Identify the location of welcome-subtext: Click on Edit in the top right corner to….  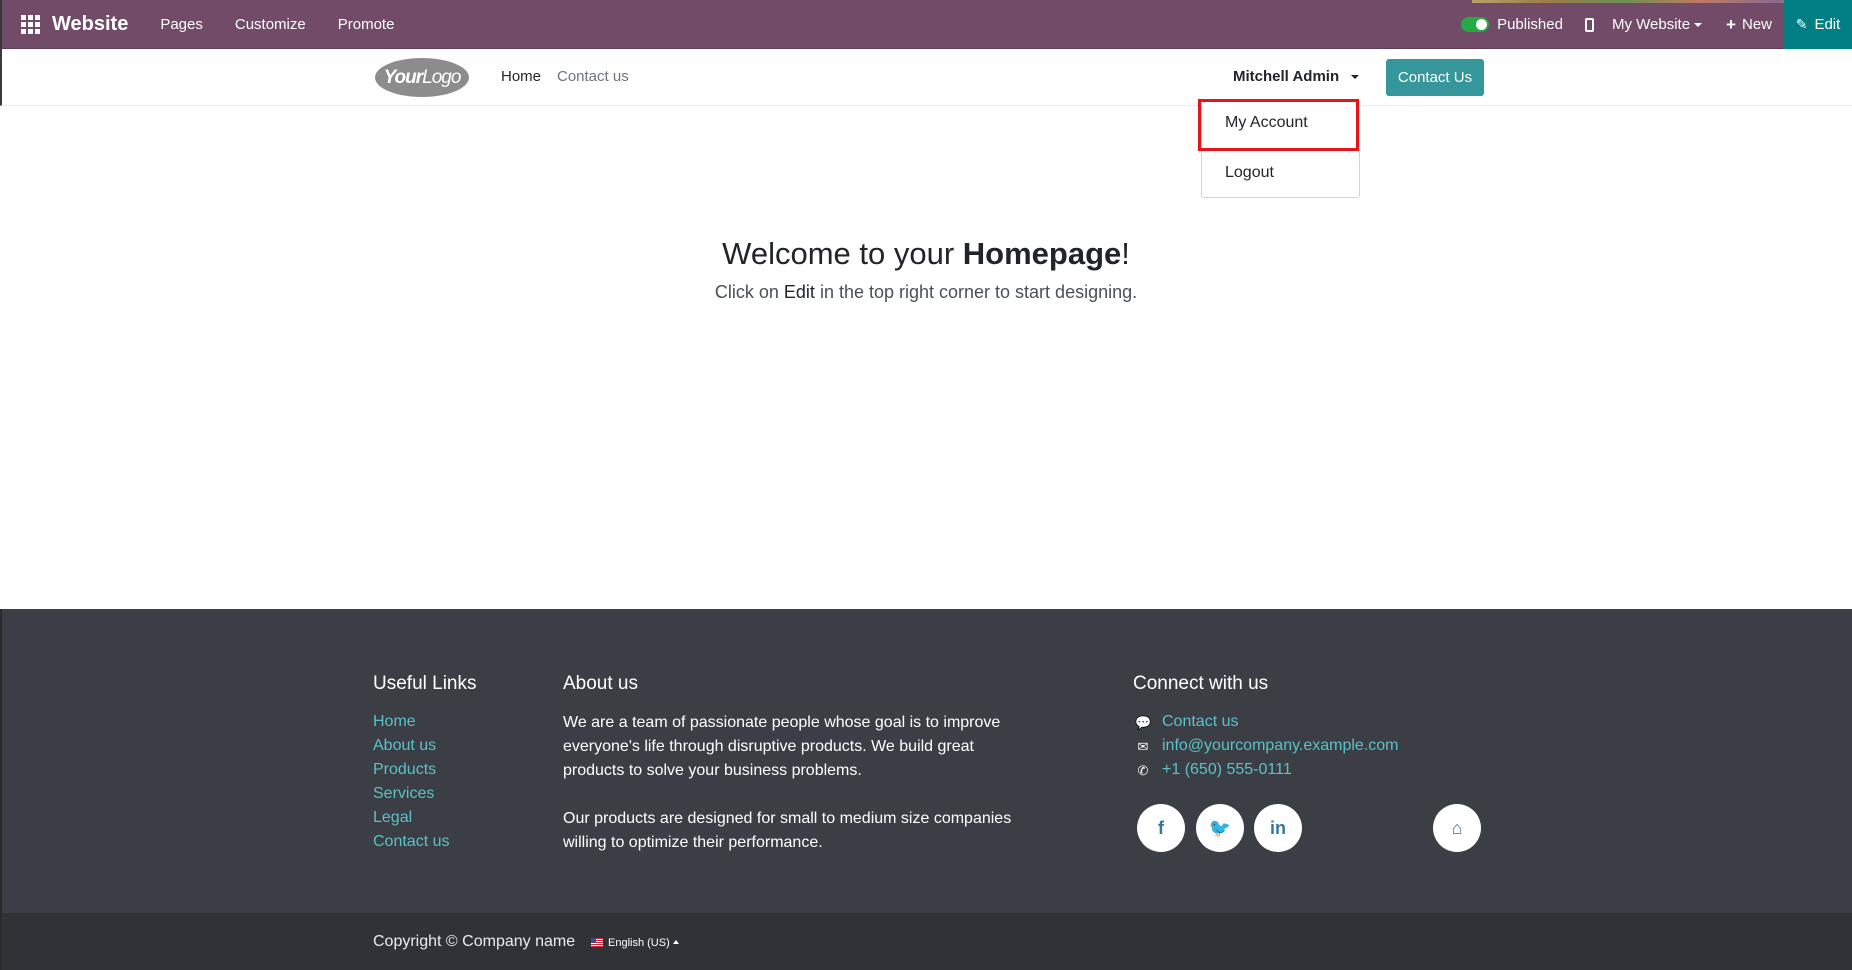
(926, 292).